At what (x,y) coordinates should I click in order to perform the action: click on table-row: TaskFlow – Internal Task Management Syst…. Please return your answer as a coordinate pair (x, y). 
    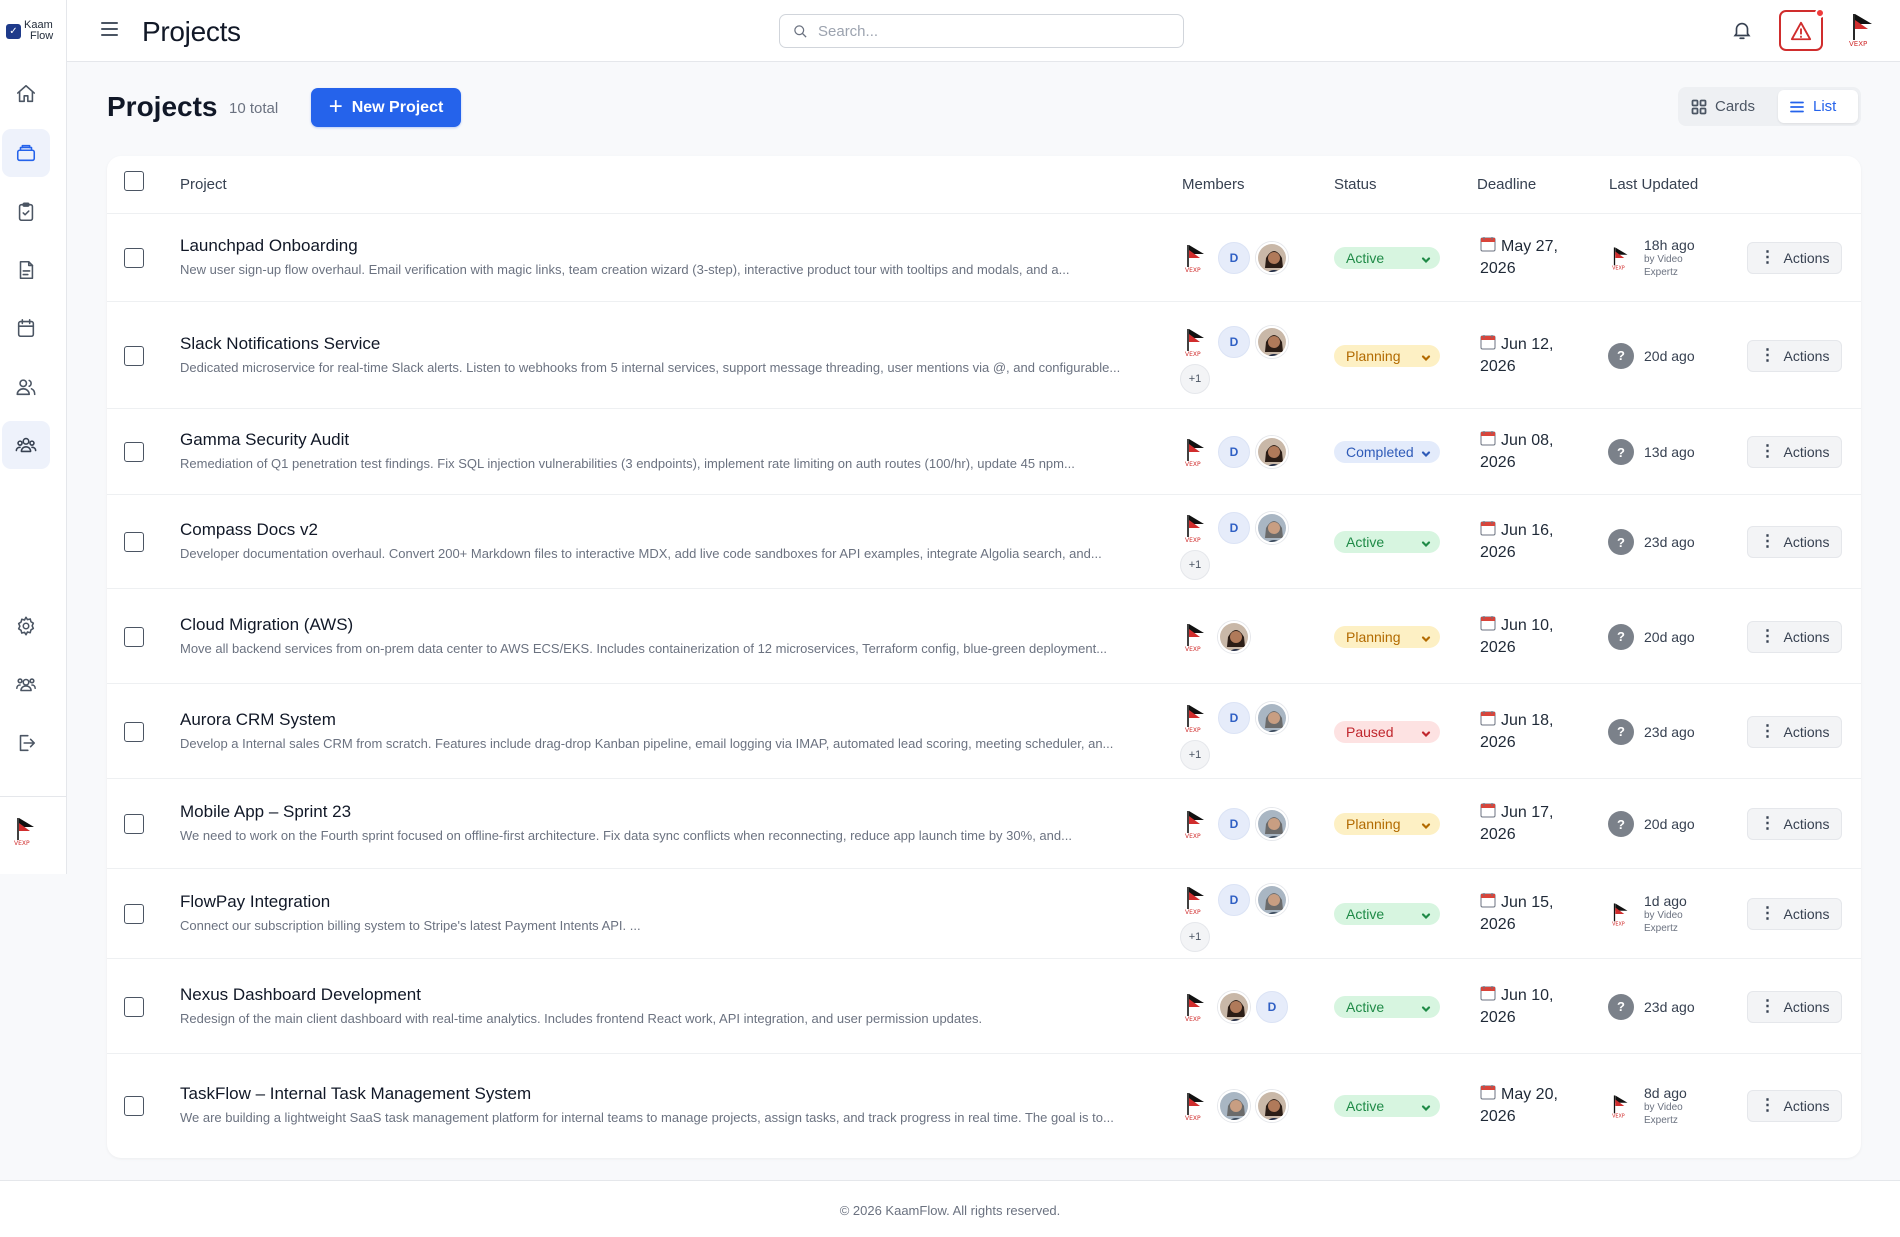
    Looking at the image, I should click on (984, 1106).